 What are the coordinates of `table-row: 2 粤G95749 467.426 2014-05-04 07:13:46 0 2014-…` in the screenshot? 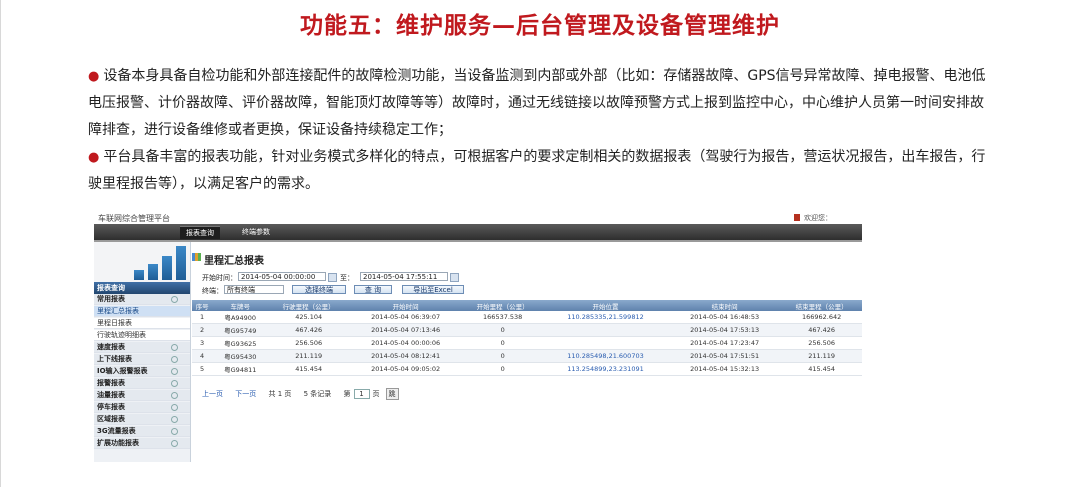 It's located at (527, 330).